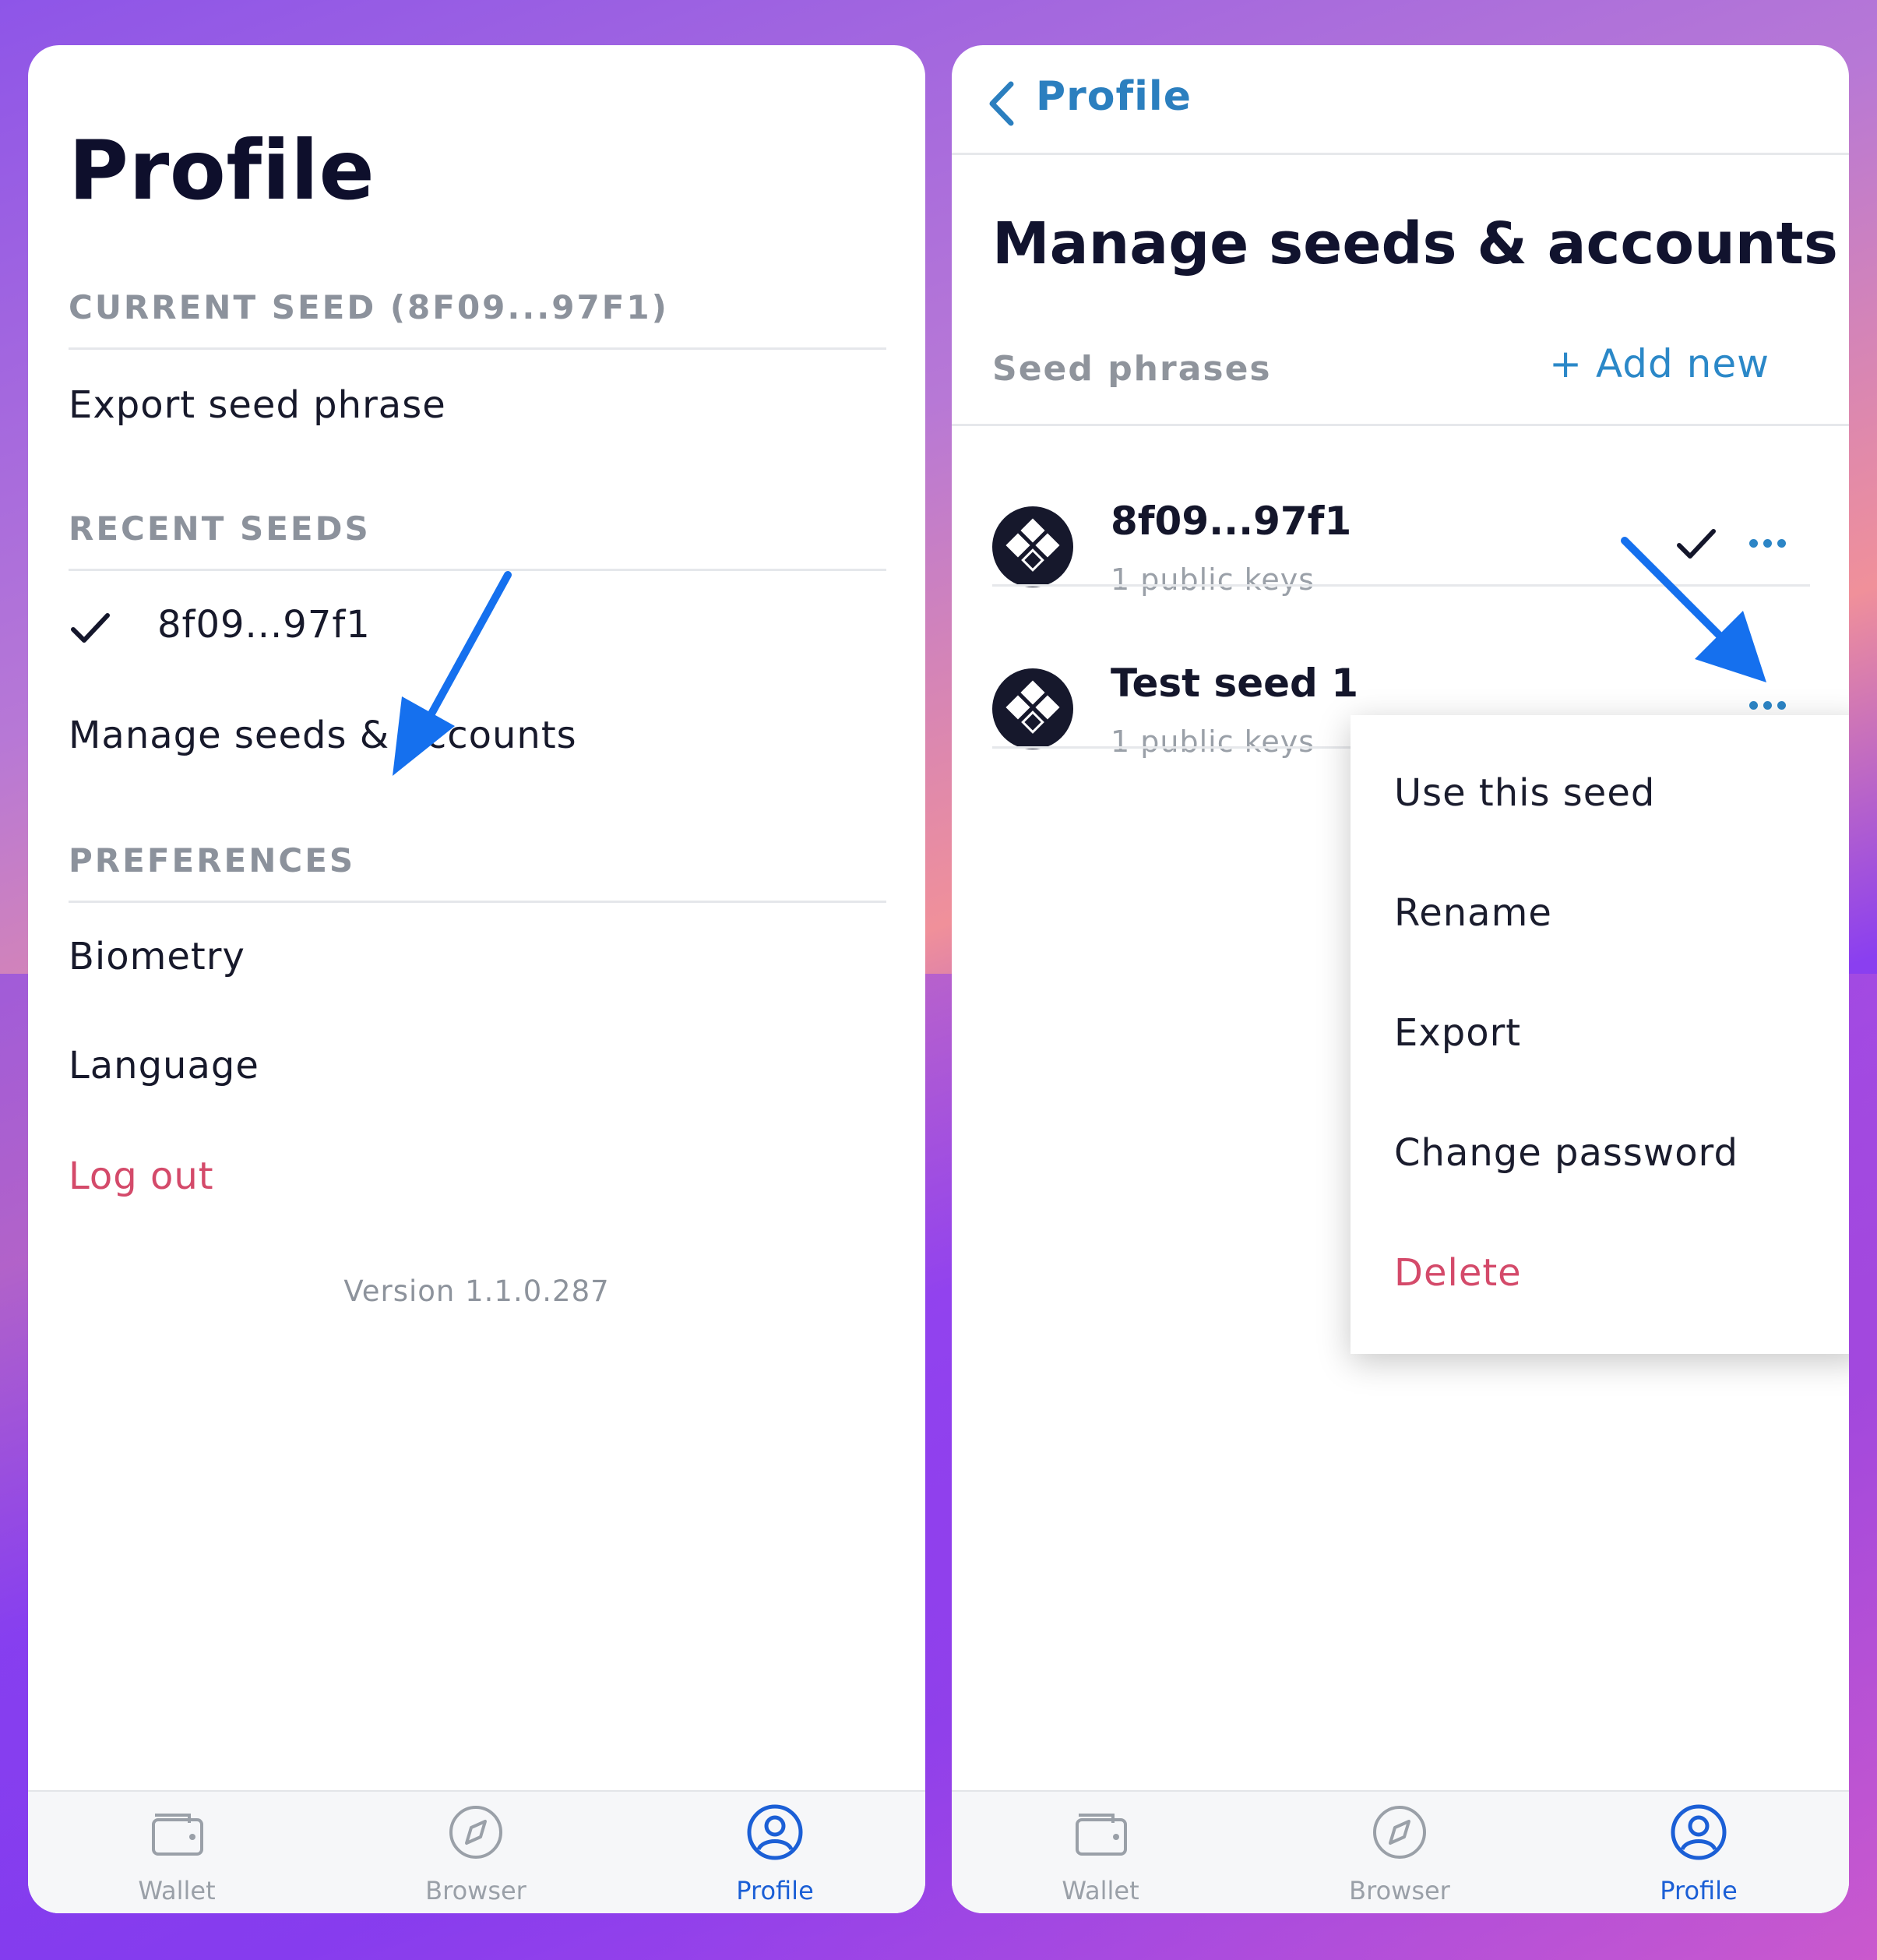  What do you see at coordinates (90, 628) in the screenshot?
I see `check-icon` at bounding box center [90, 628].